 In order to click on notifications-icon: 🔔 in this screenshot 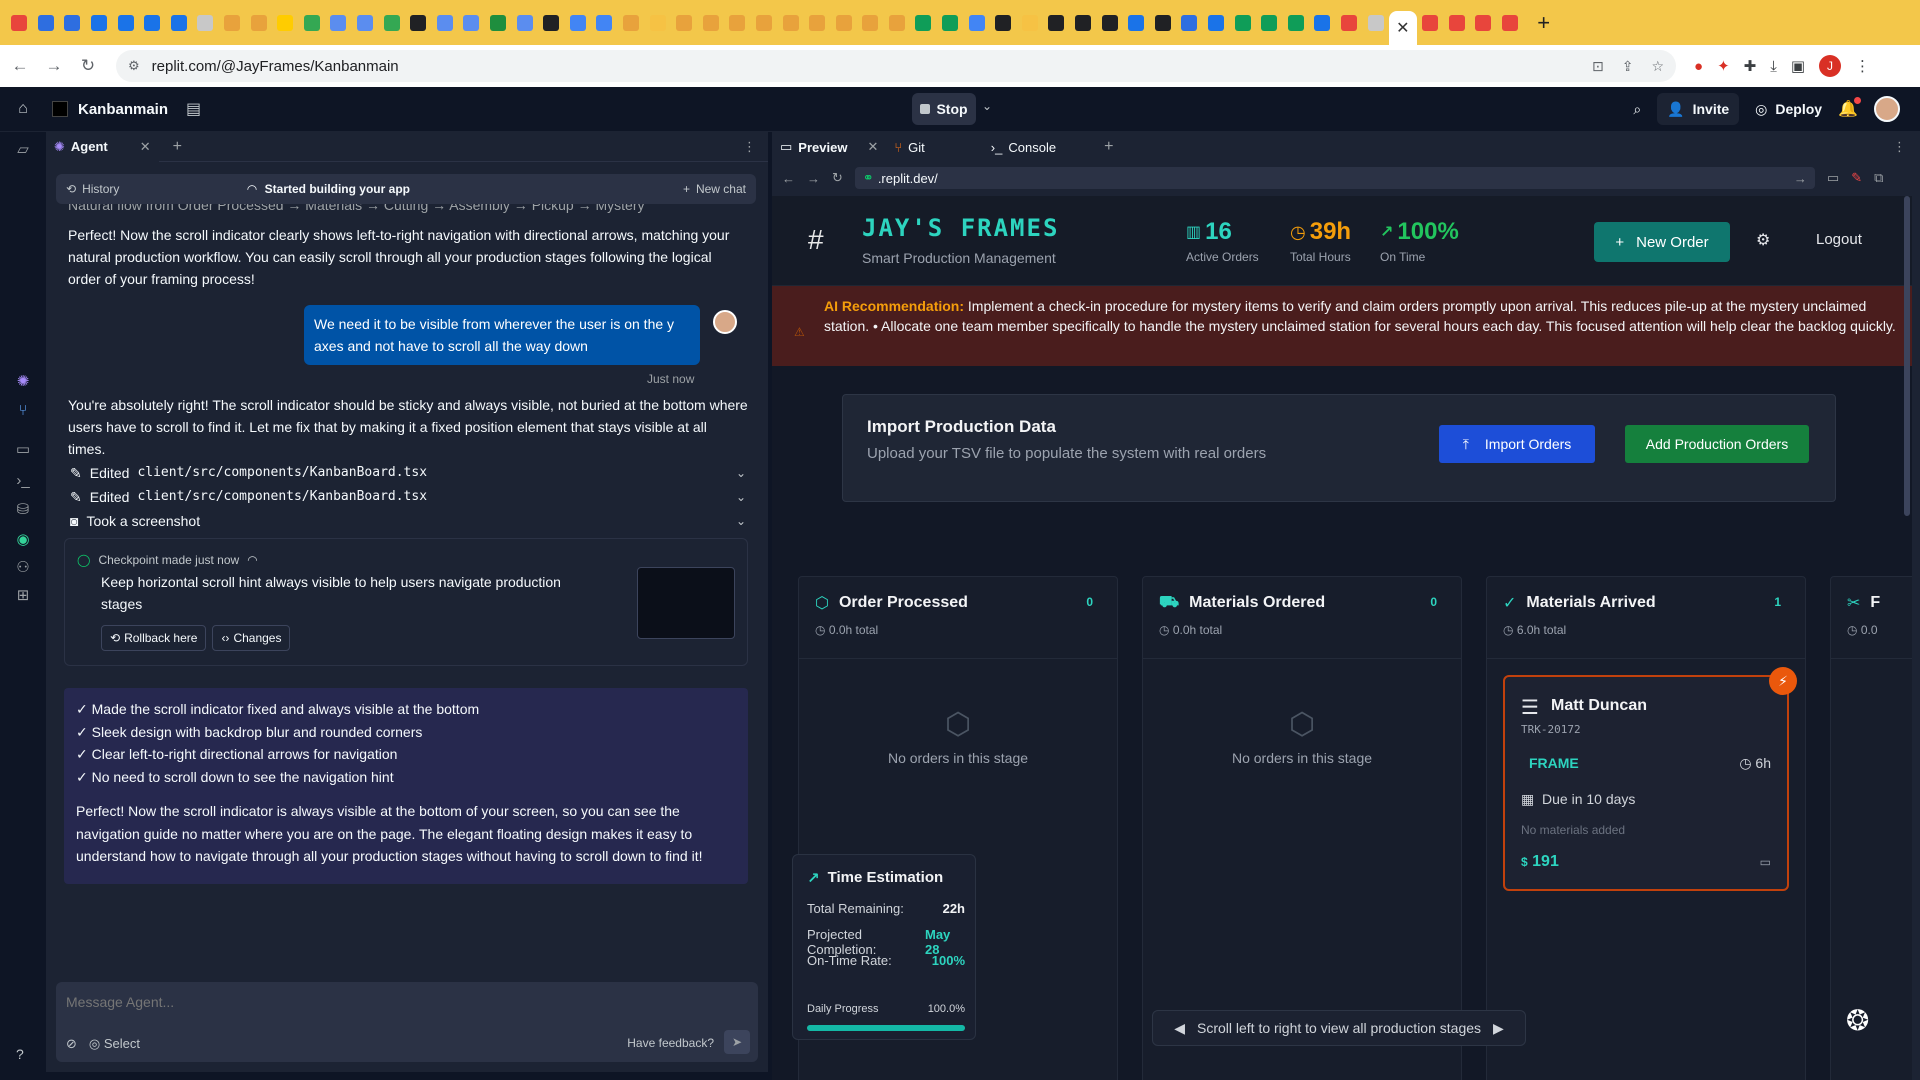, I will do `click(1849, 108)`.